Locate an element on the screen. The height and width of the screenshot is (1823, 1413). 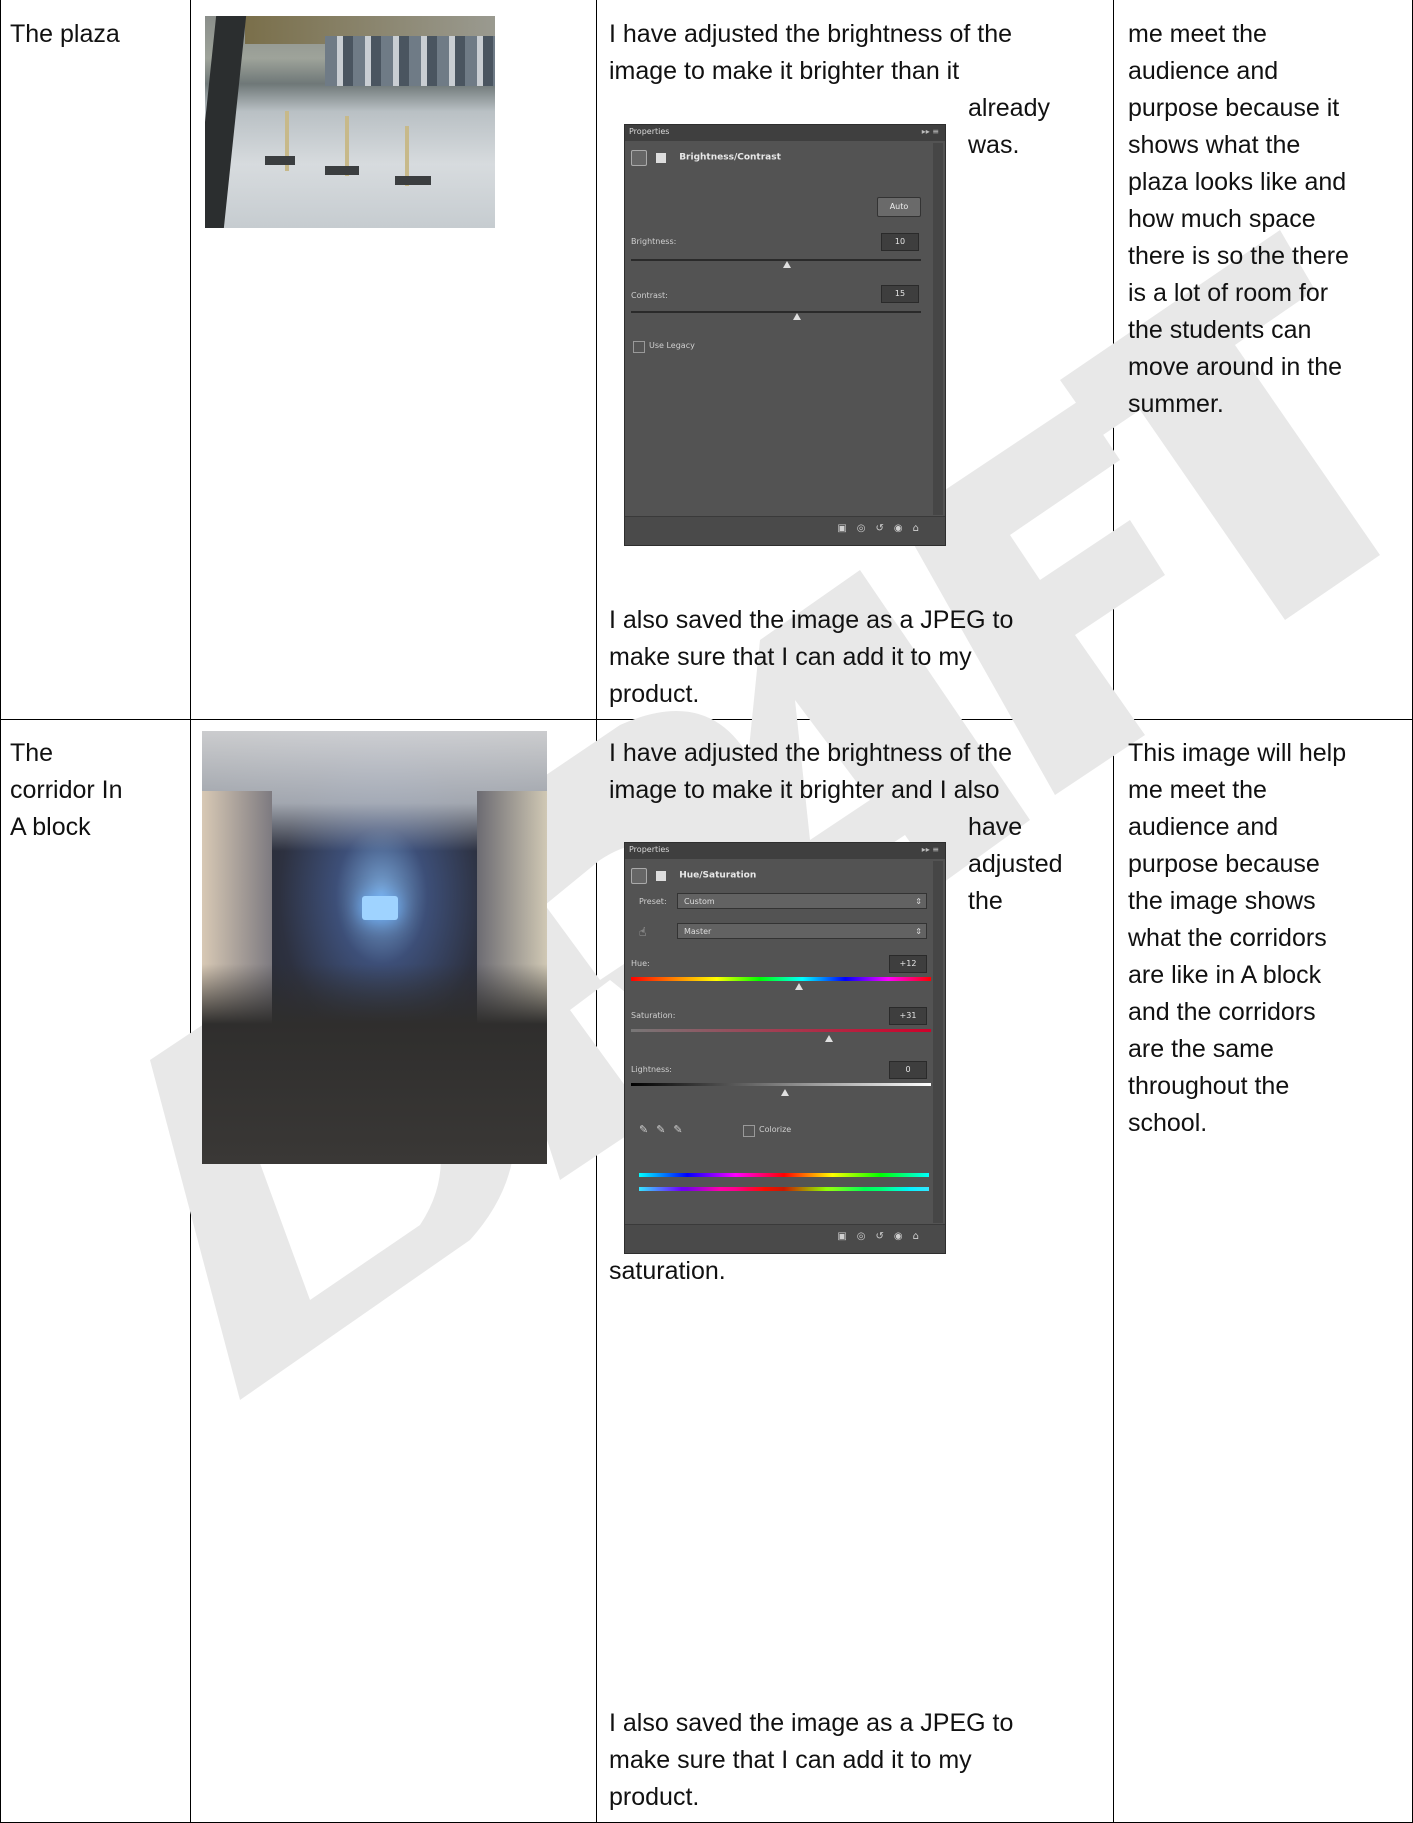
photo-light is located at coordinates (380, 908).